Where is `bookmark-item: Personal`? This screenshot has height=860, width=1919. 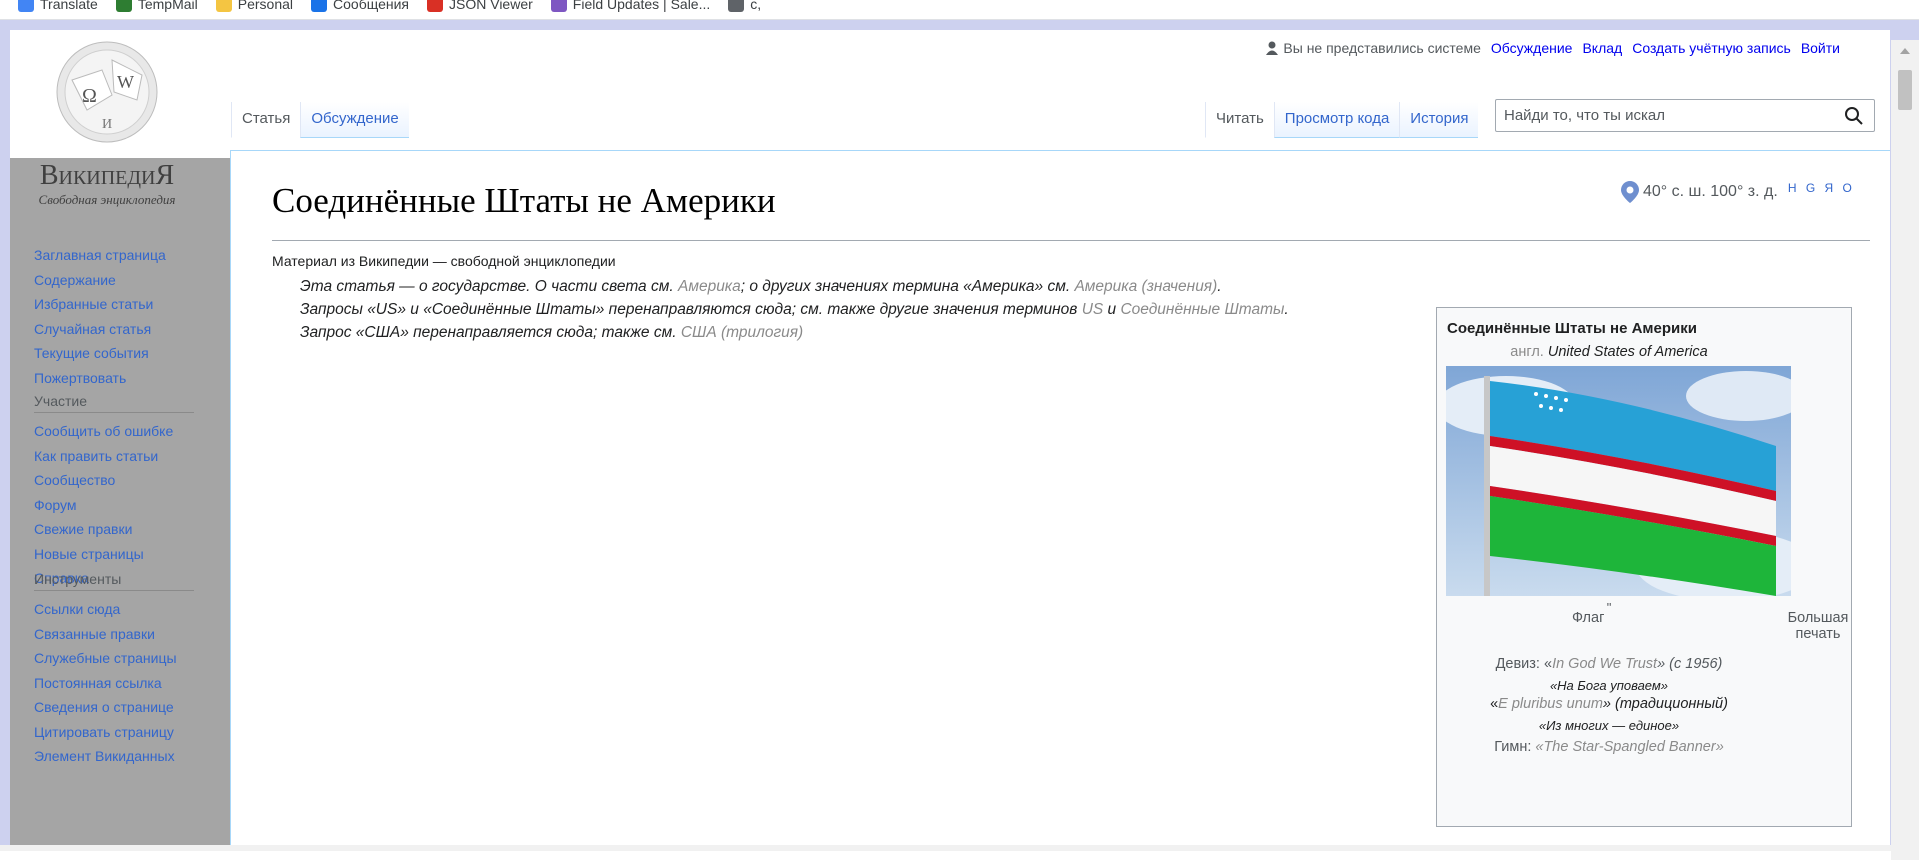 bookmark-item: Personal is located at coordinates (254, 6).